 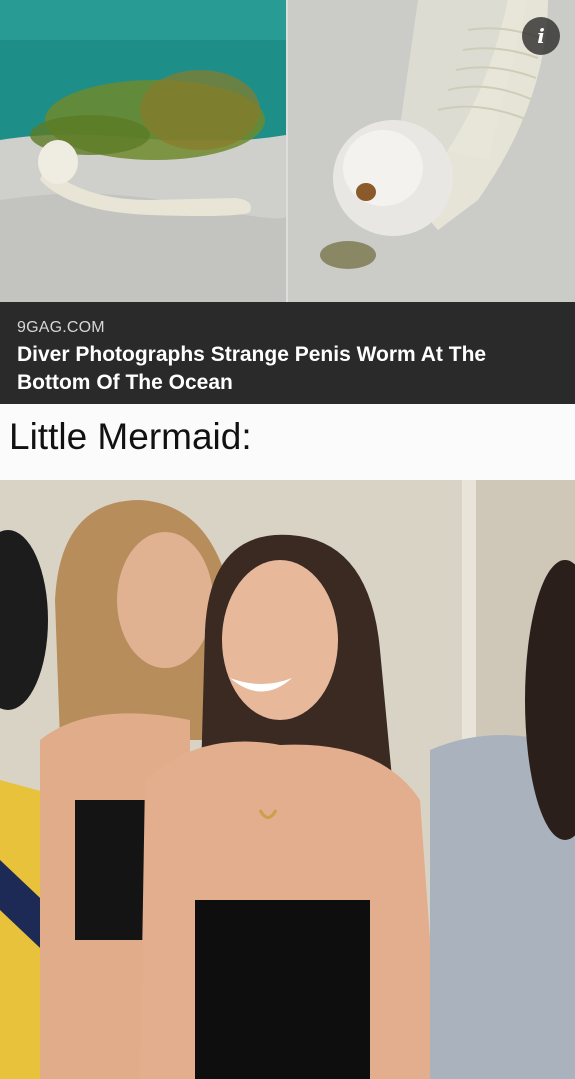 What do you see at coordinates (431, 151) in the screenshot?
I see `worm-closeup-photo: i` at bounding box center [431, 151].